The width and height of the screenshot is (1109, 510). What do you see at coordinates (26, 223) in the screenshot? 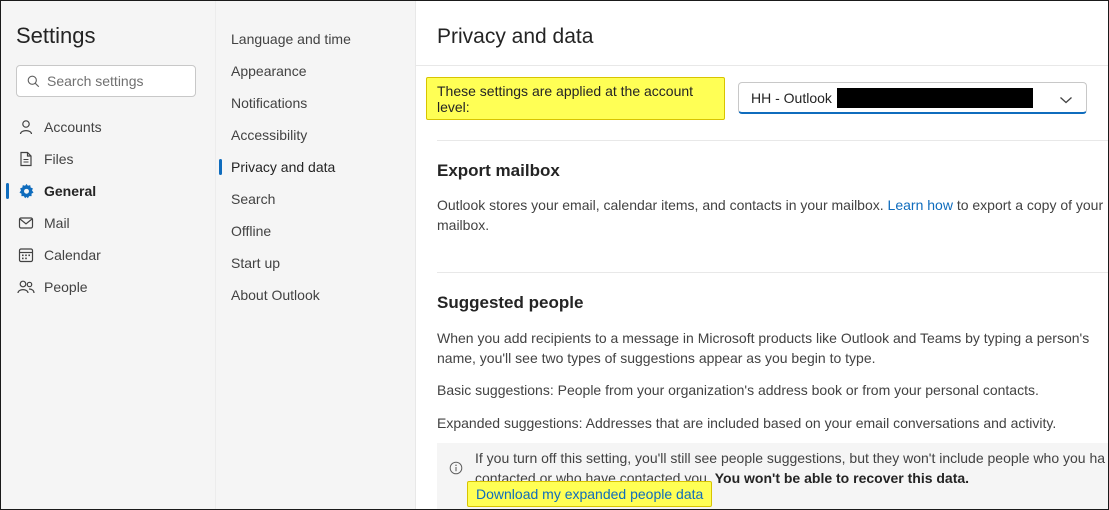
I see `mail-icon` at bounding box center [26, 223].